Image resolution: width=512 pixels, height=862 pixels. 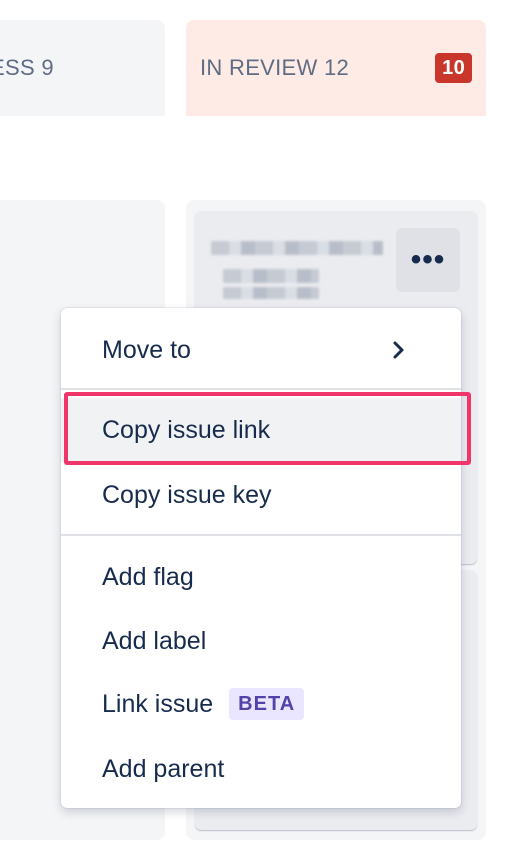 I want to click on column-header-in-progress: ESS 9, so click(x=82, y=68).